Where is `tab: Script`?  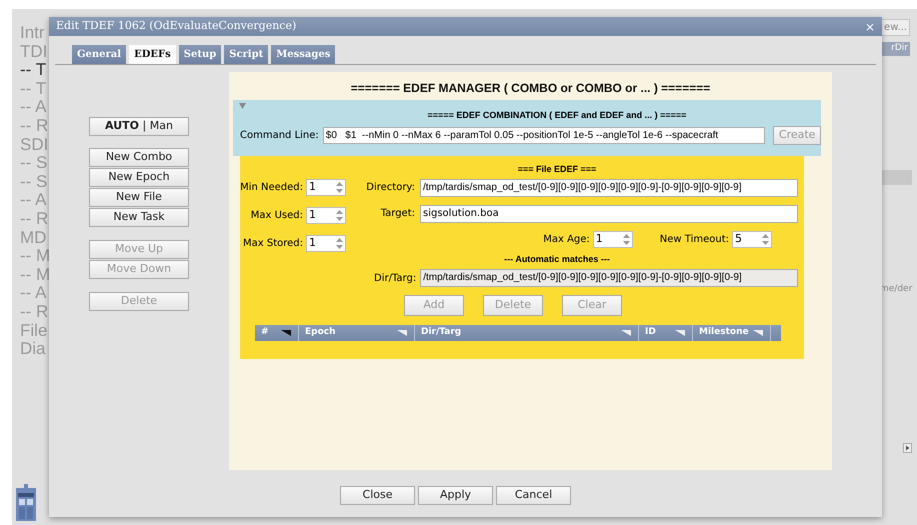
tab: Script is located at coordinates (246, 54).